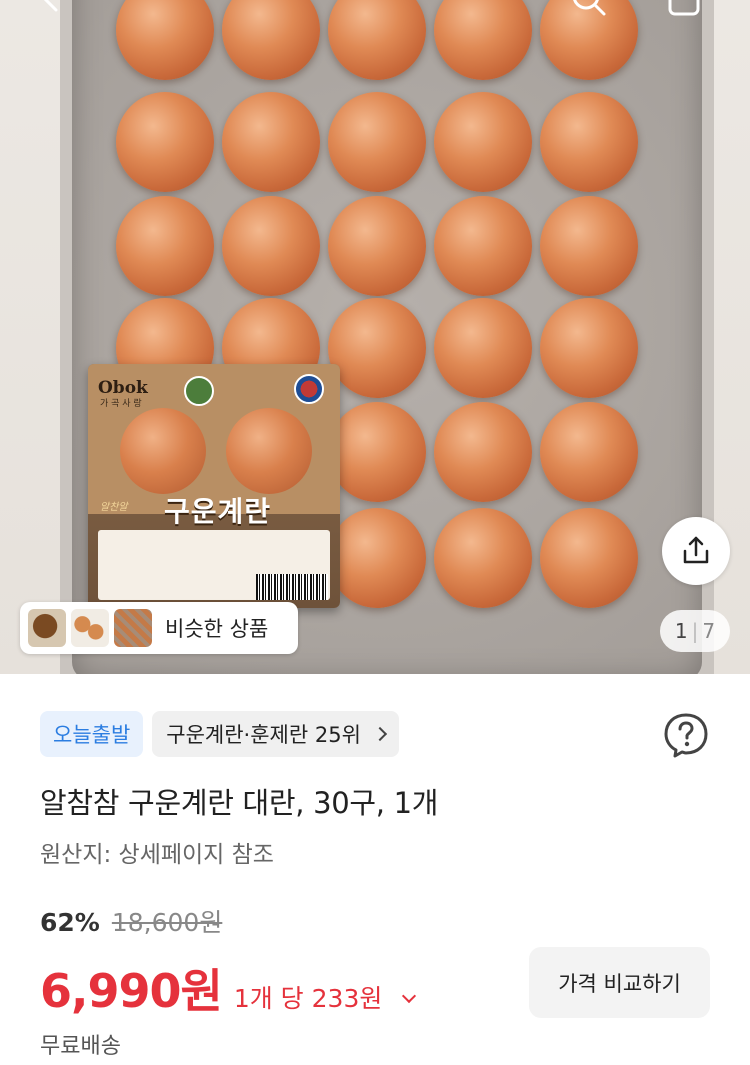  Describe the element at coordinates (619, 982) in the screenshot. I see `compare-price-button: 가격 비교하기` at that location.